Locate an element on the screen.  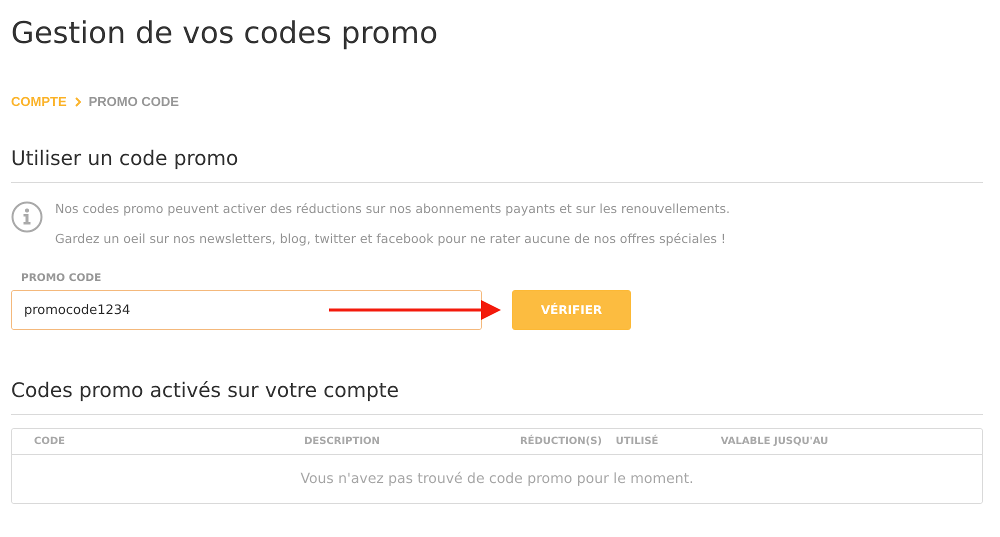
promo-code-field: promocode1234 is located at coordinates (246, 310).